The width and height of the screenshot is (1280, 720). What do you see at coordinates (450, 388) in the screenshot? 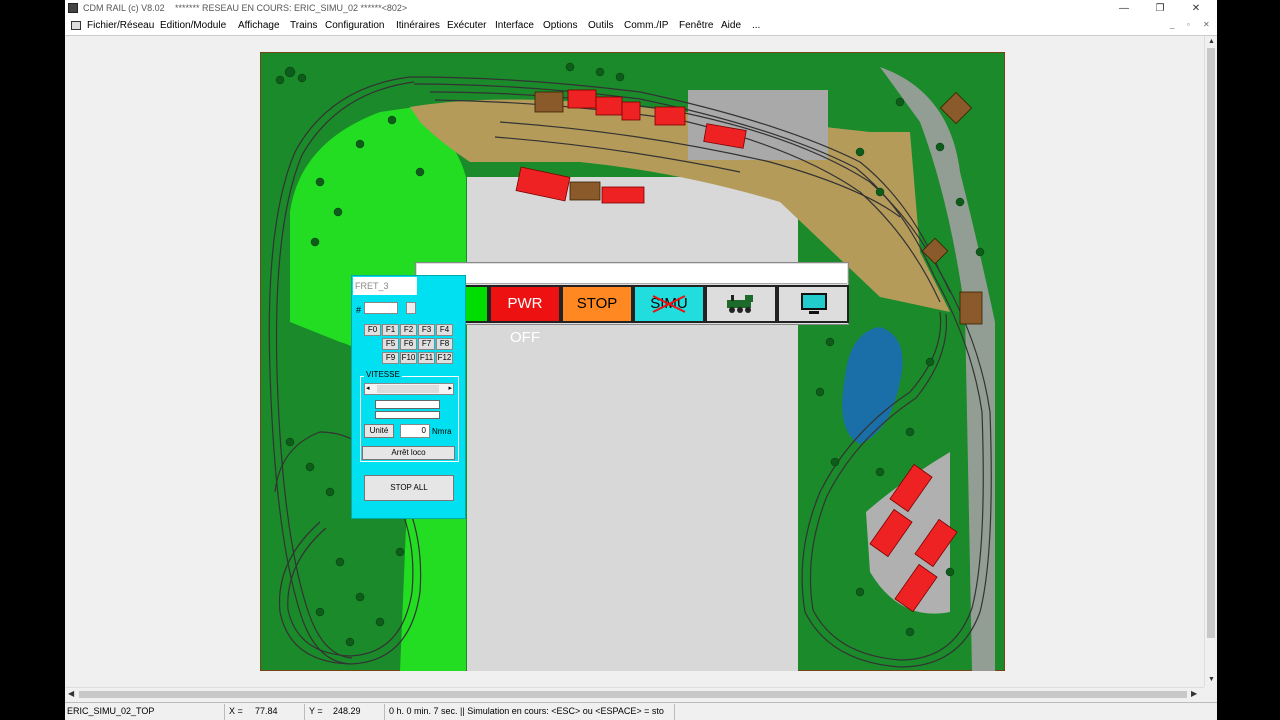
I see `slider-right-icon: ▸` at bounding box center [450, 388].